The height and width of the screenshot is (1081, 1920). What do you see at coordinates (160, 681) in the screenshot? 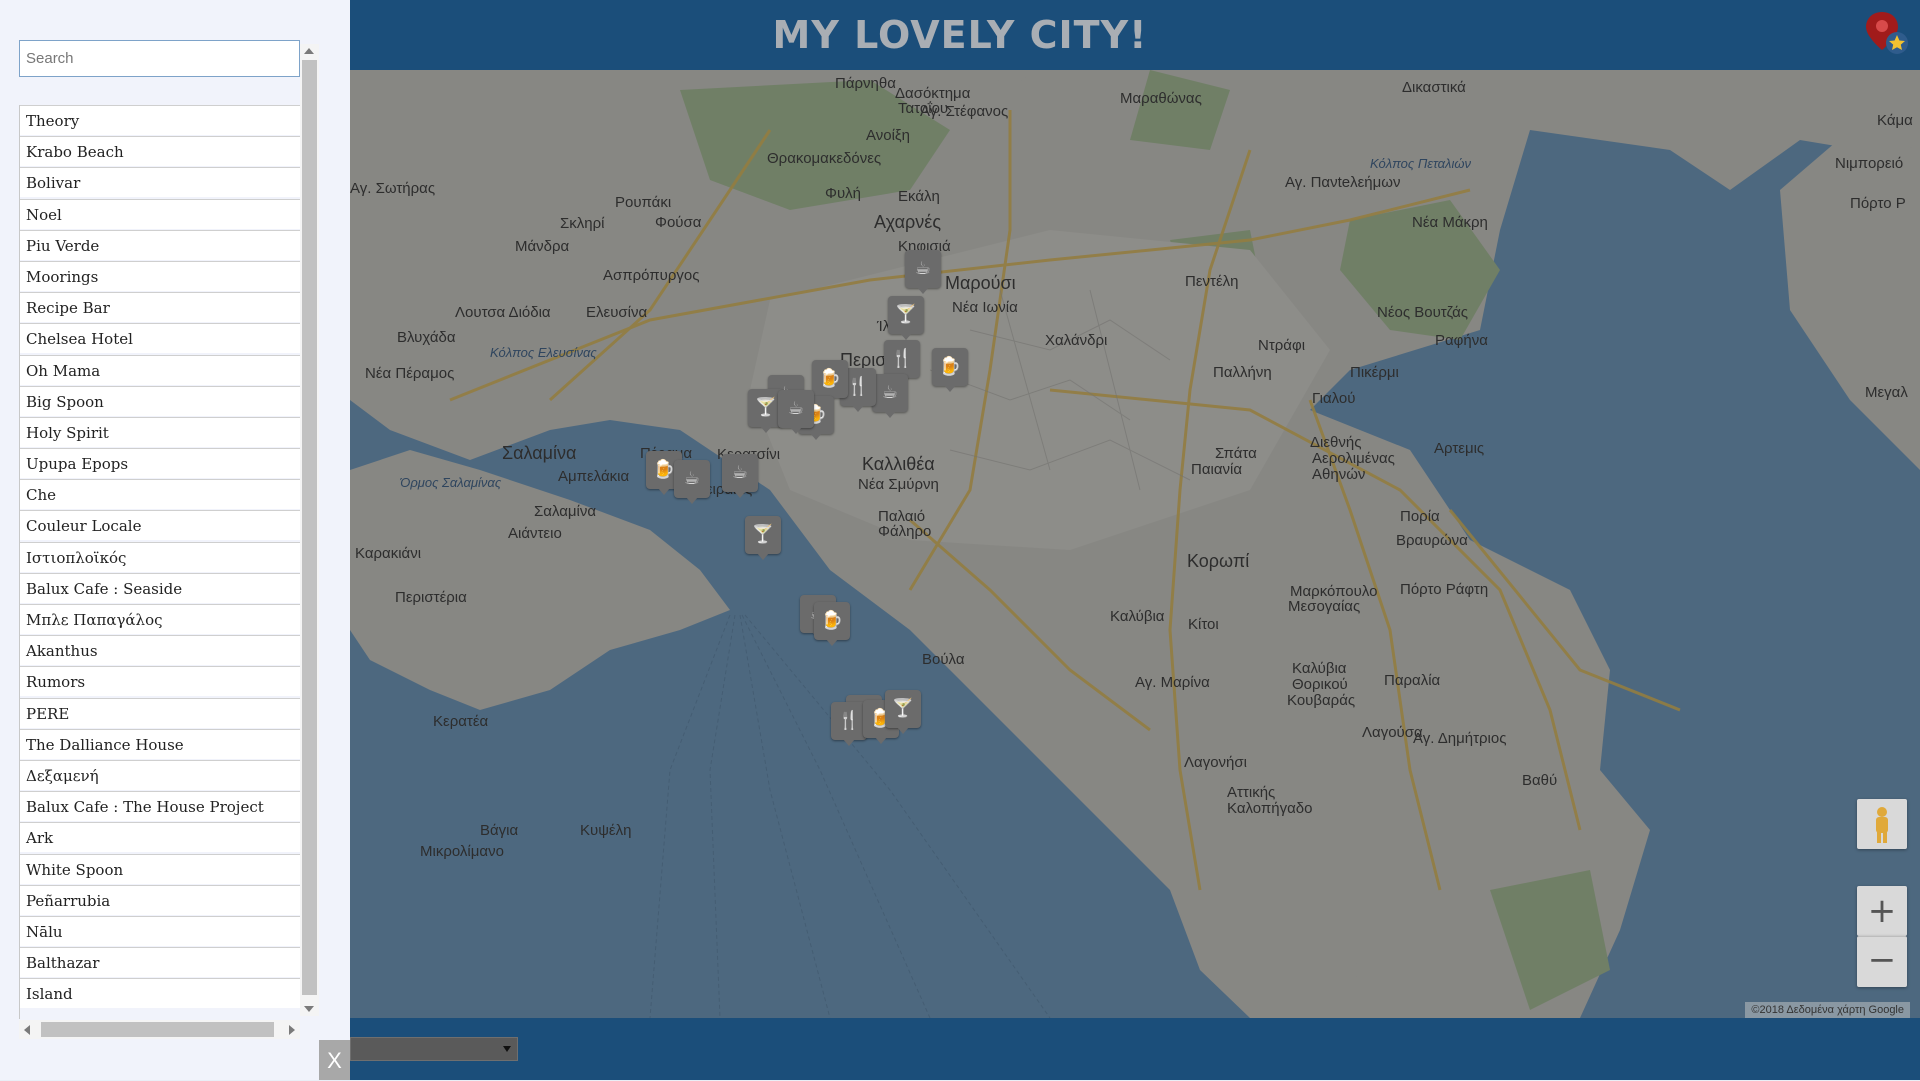
I see `list-item: Rumors` at bounding box center [160, 681].